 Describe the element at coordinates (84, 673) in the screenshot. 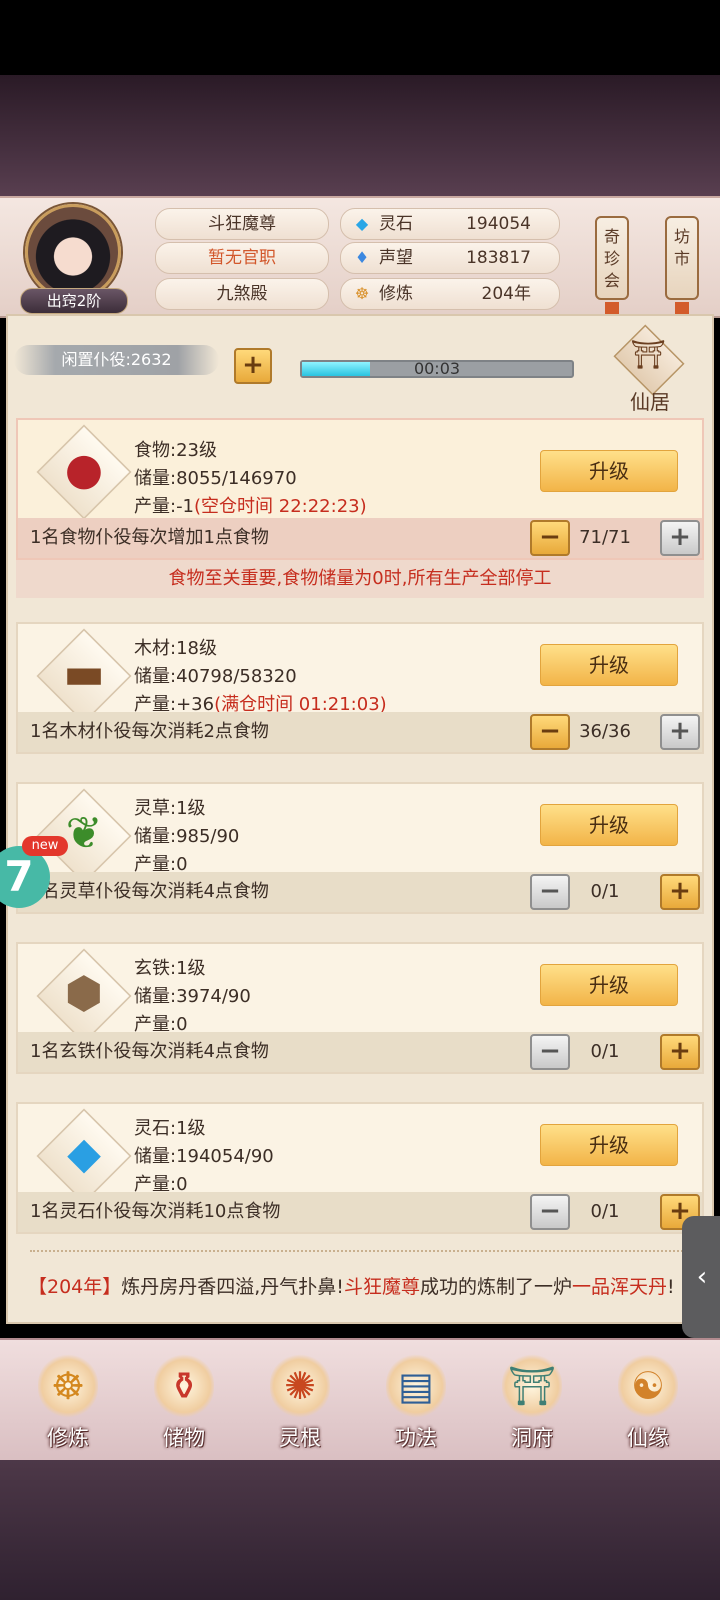

I see `wood-icon: ▬` at that location.